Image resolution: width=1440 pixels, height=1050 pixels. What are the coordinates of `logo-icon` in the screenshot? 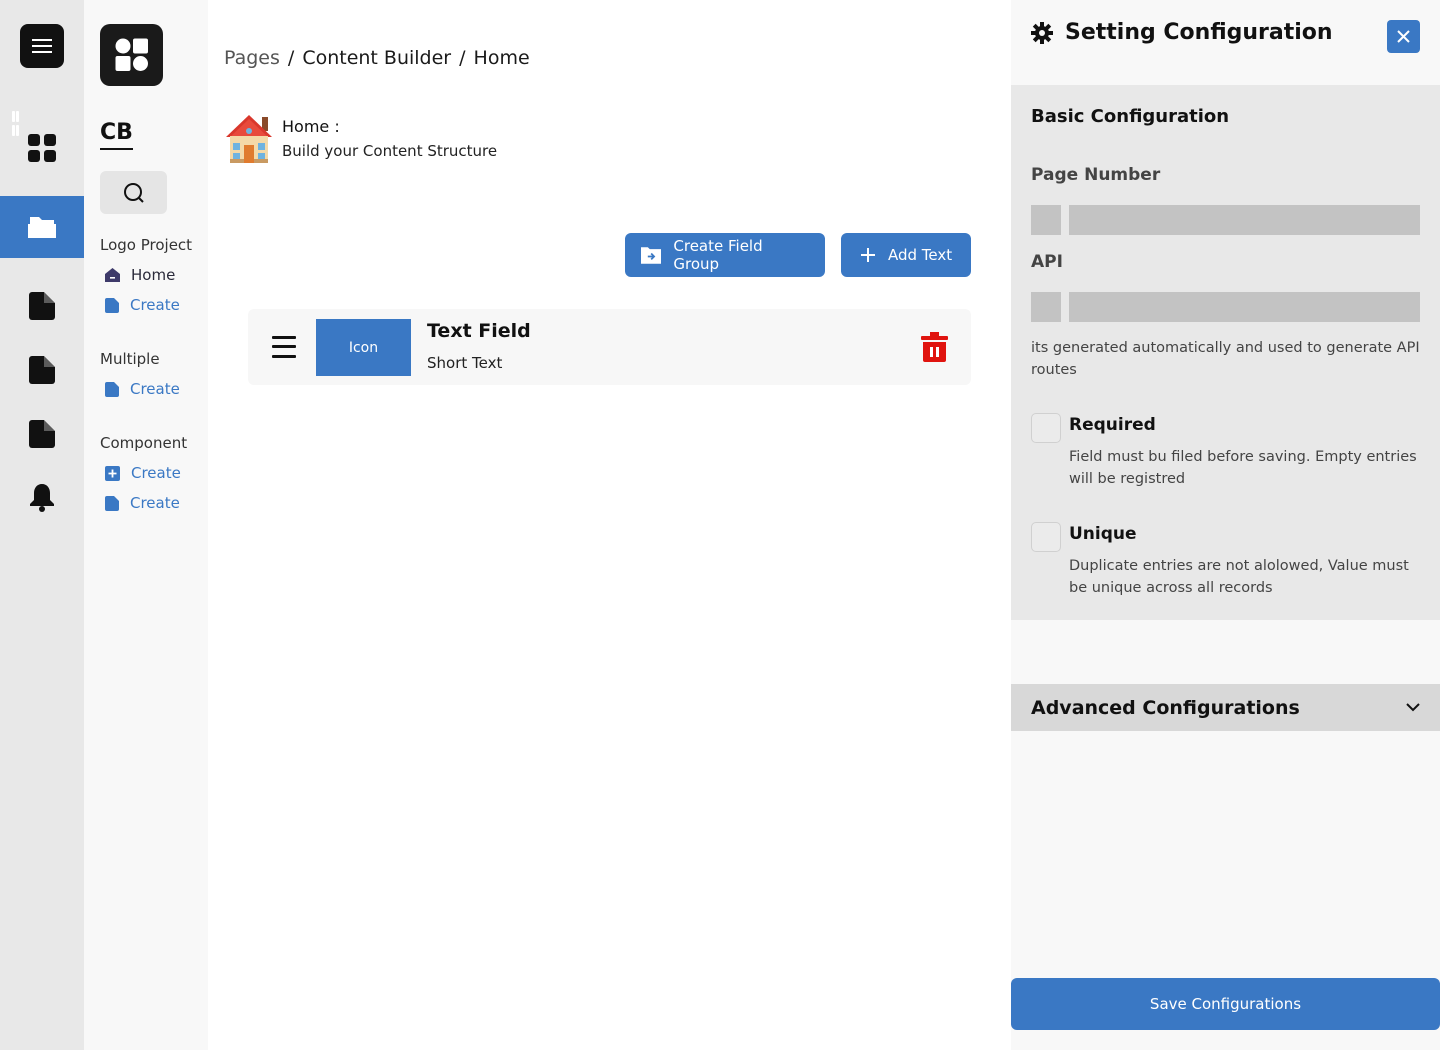 It's located at (131, 54).